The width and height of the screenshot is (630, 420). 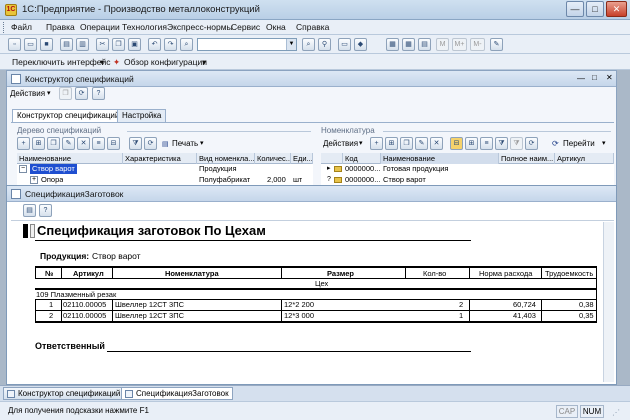 I want to click on tree-row-qty: 2,000, so click(x=276, y=179).